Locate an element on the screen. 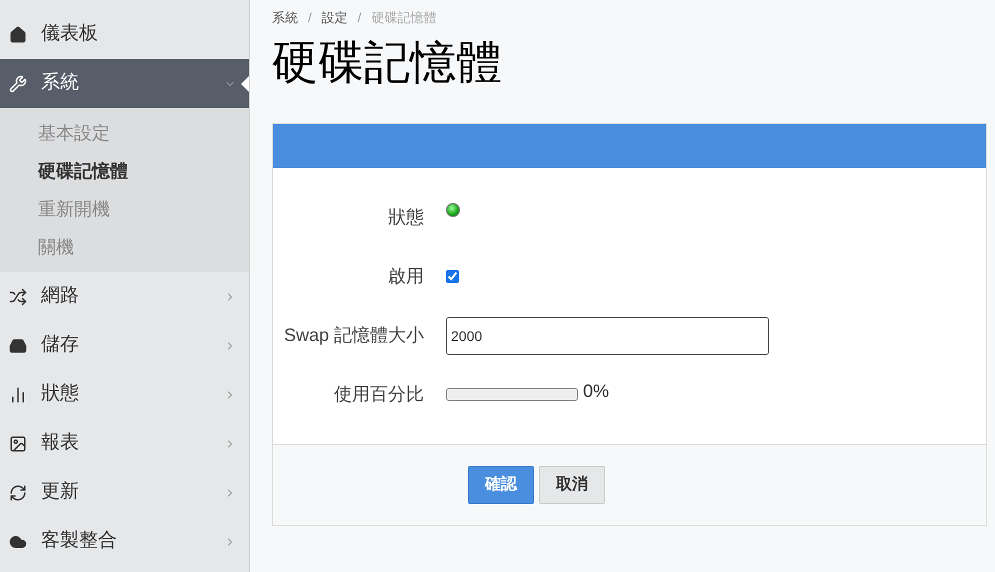 This screenshot has height=572, width=995. usage-reading: 0% is located at coordinates (596, 391).